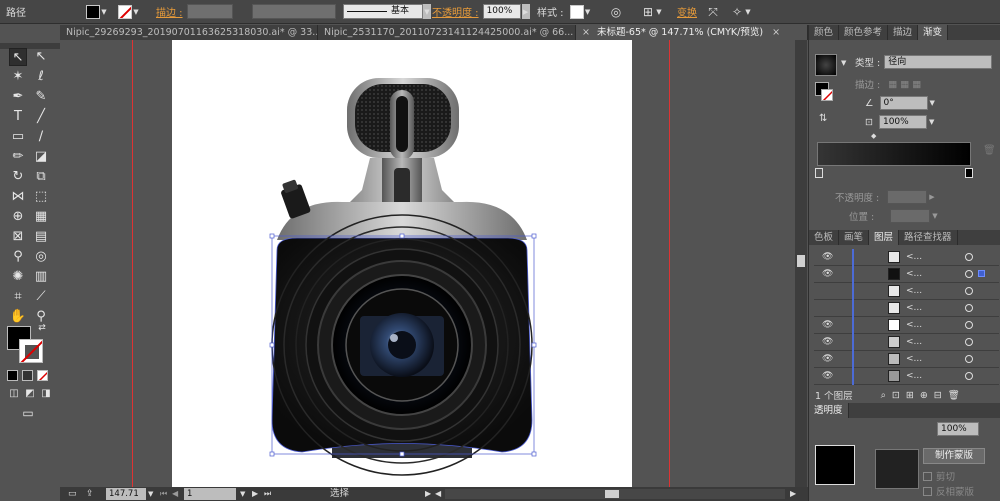  I want to click on hand-tool-icon: ✋, so click(18, 317).